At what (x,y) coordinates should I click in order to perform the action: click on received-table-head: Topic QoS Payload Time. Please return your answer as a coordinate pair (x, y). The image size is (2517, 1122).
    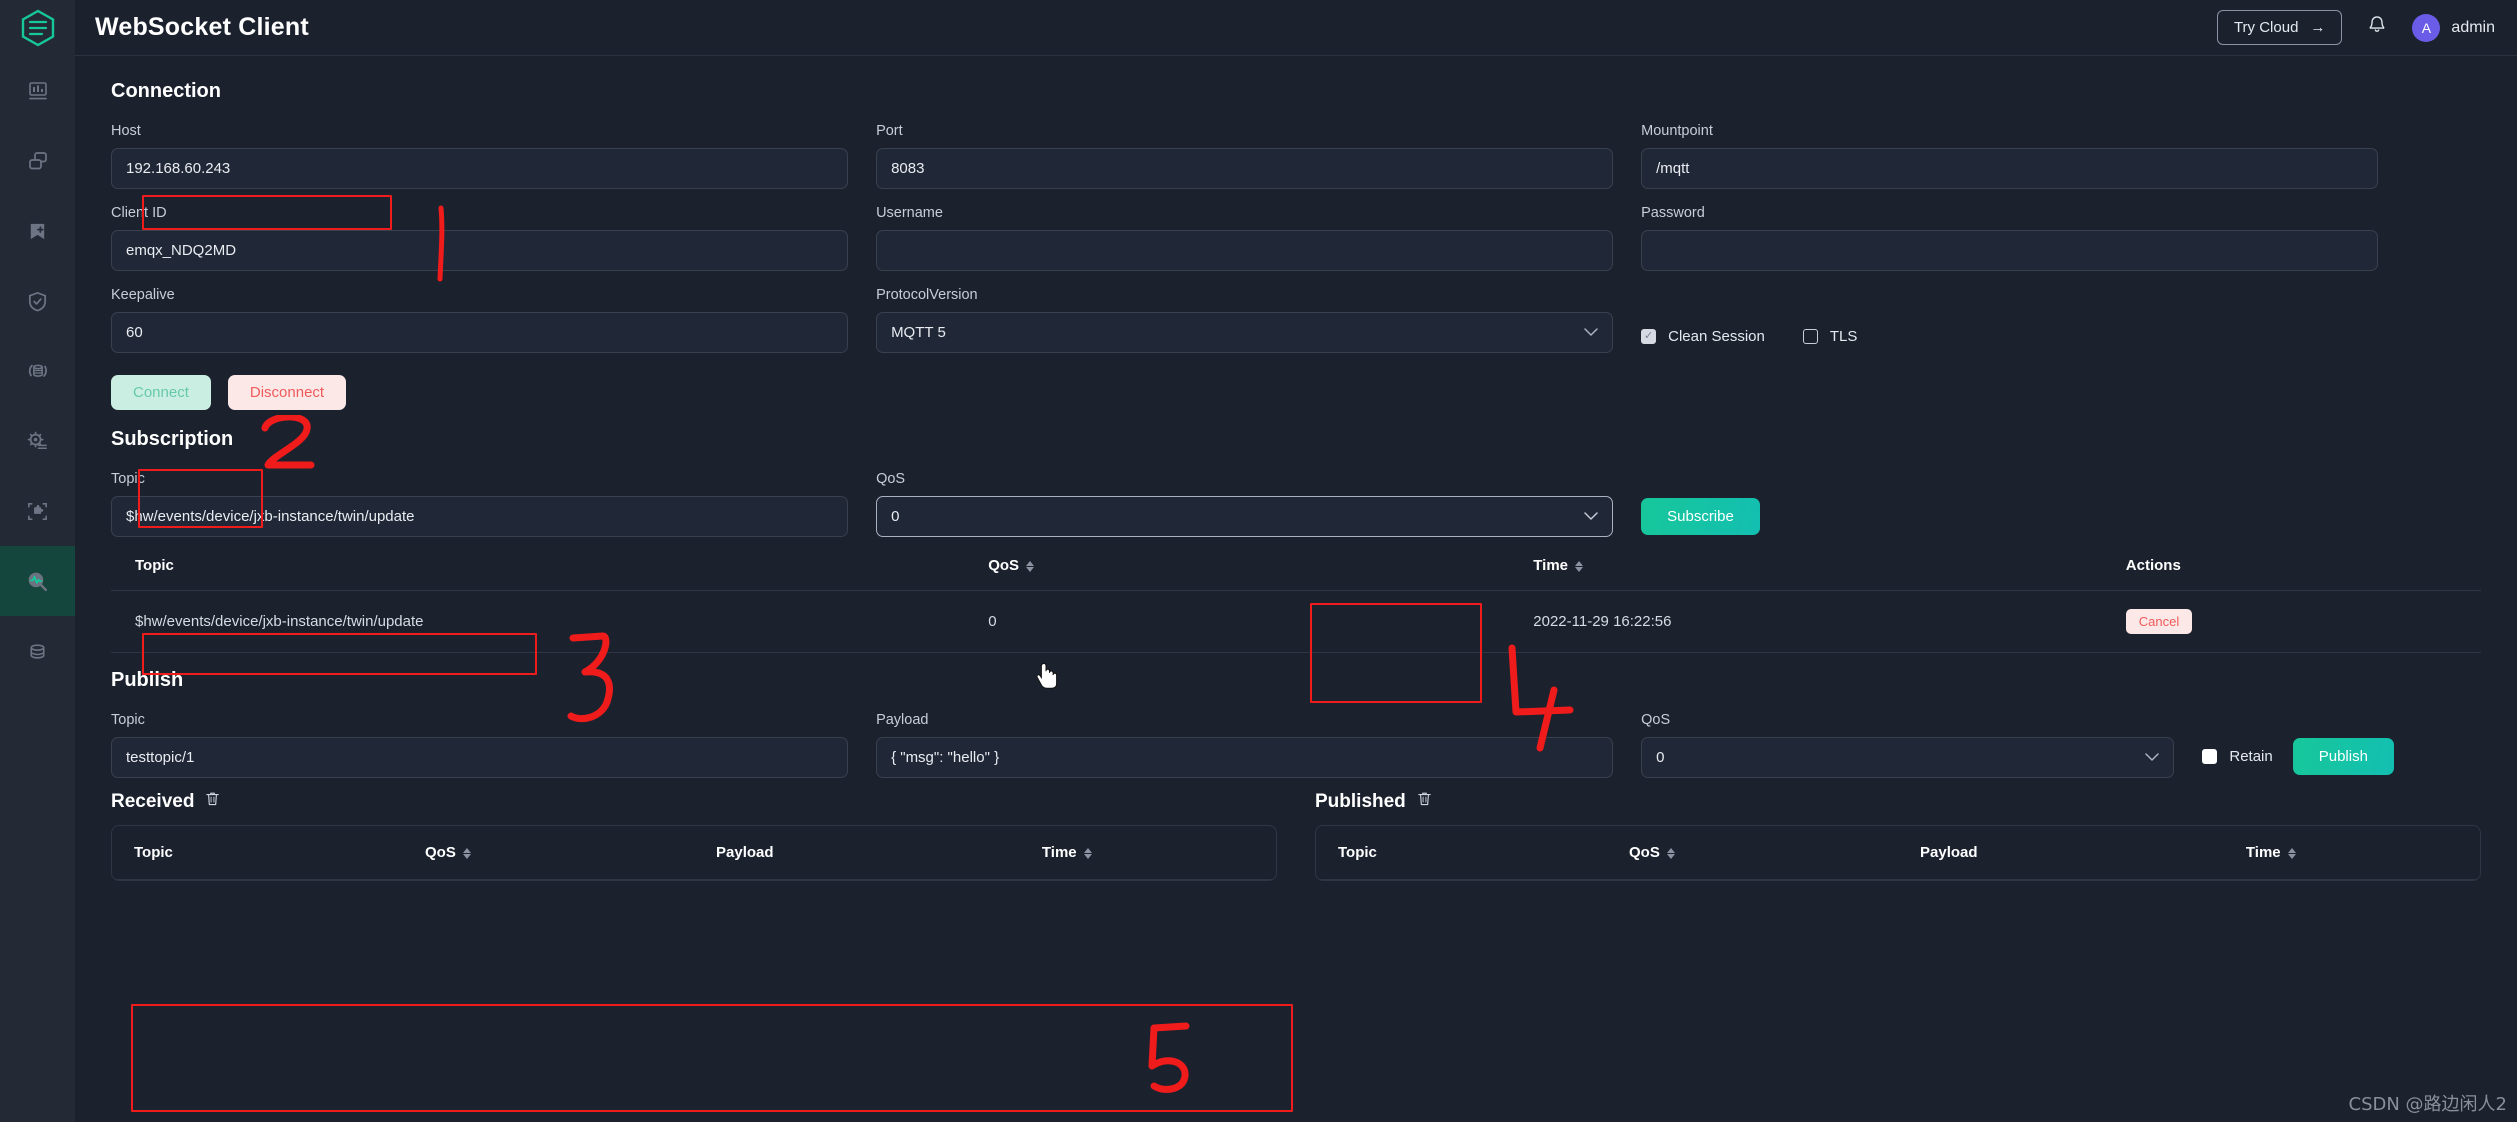
    Looking at the image, I should click on (694, 853).